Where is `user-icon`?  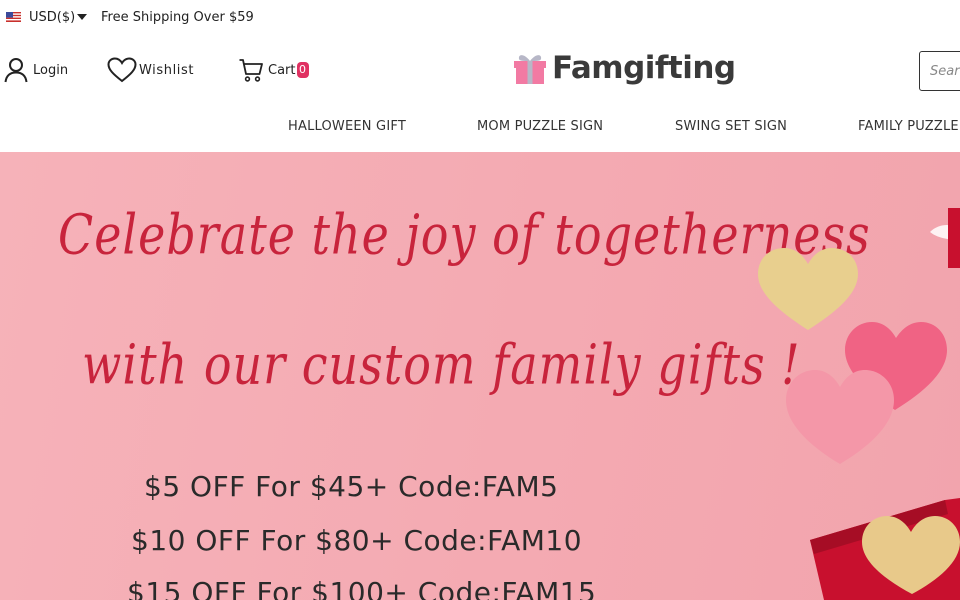 user-icon is located at coordinates (16, 70).